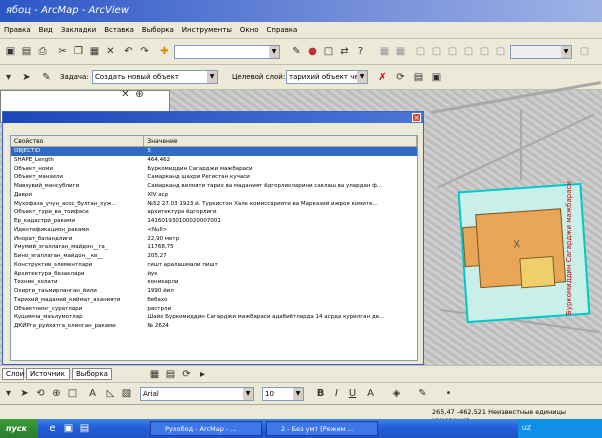 The height and width of the screenshot is (438, 602). What do you see at coordinates (110, 393) in the screenshot?
I see `callout-icon: ◺` at bounding box center [110, 393].